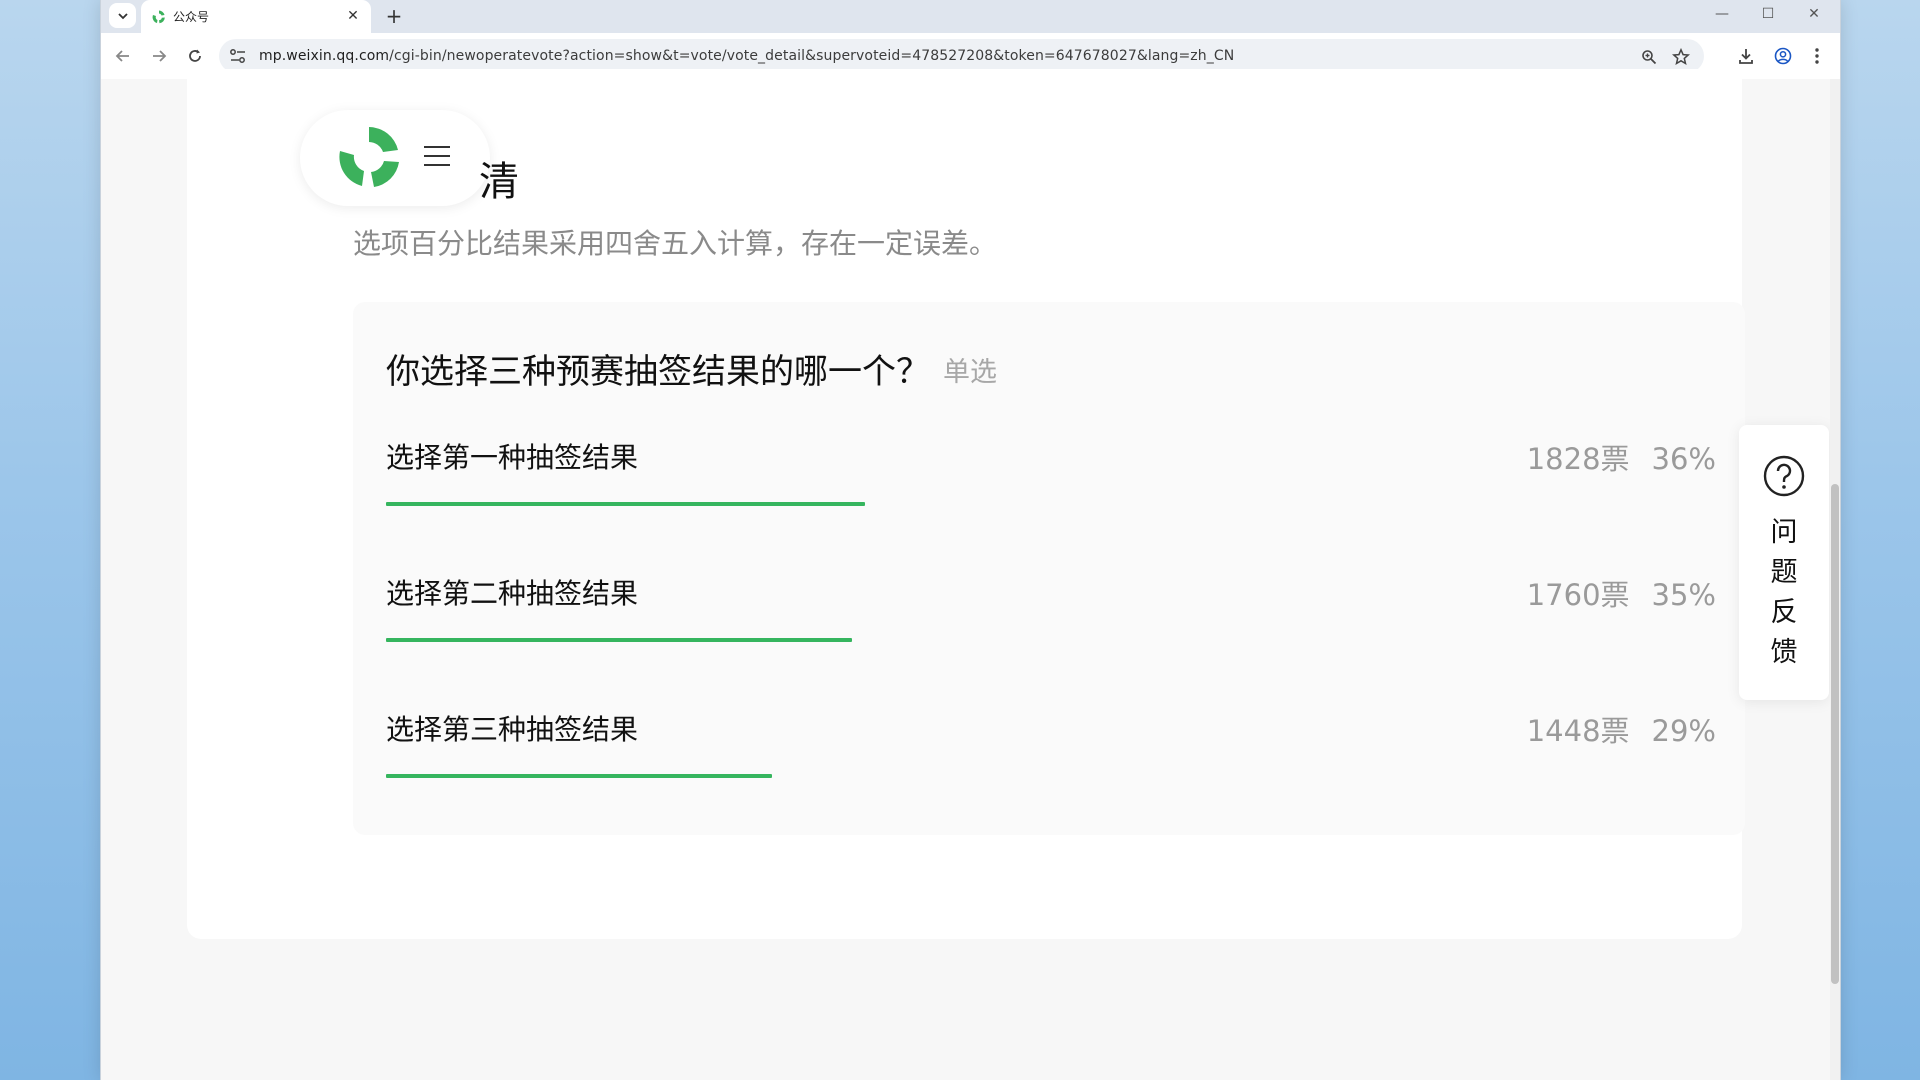 Image resolution: width=1920 pixels, height=1080 pixels. I want to click on hamburger-menu-icon, so click(437, 156).